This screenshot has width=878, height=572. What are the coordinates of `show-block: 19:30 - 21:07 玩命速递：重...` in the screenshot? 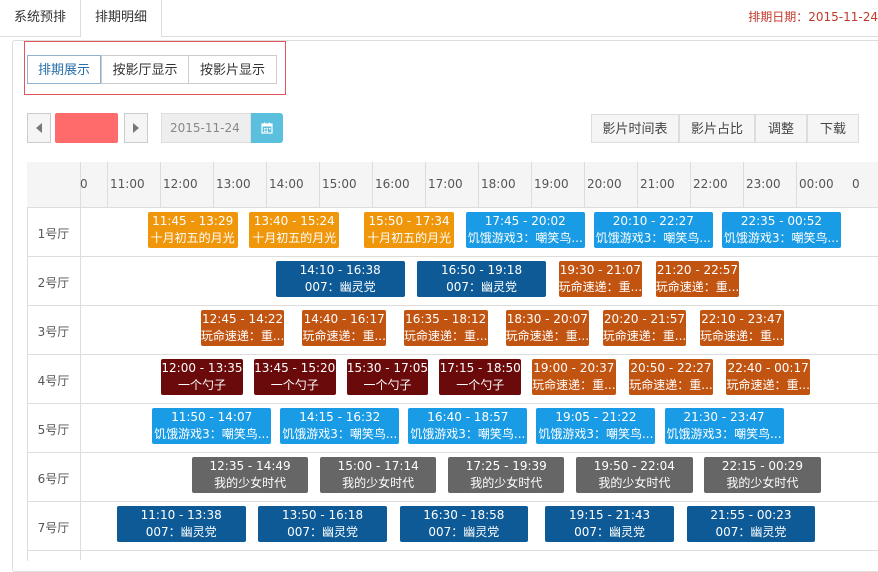 It's located at (600, 279).